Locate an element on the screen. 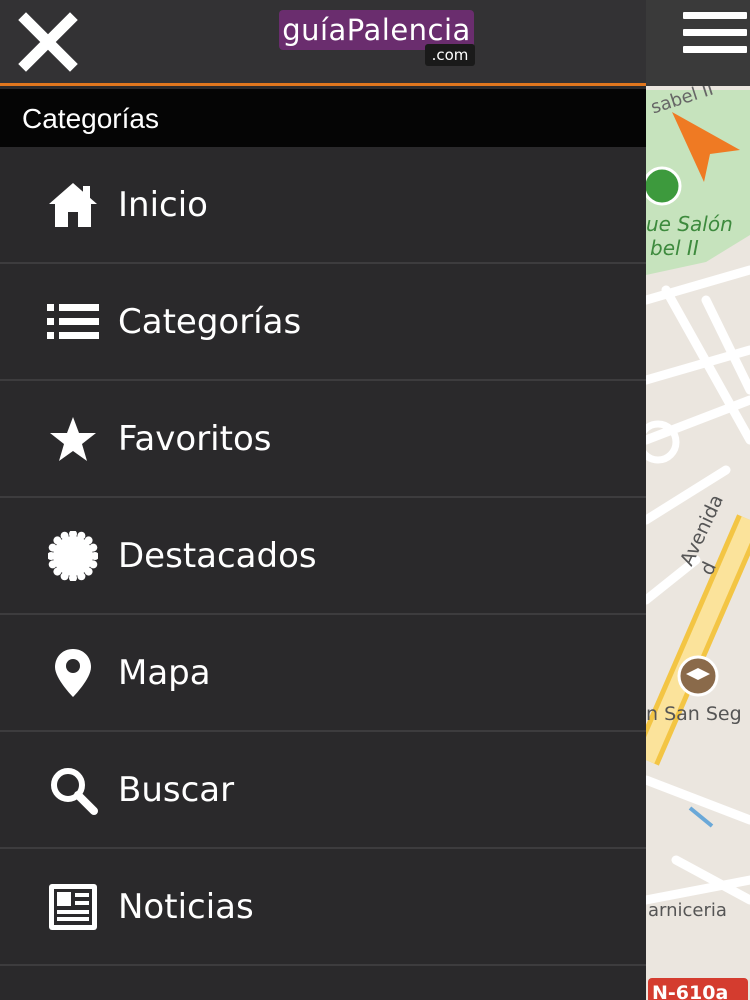 The image size is (750, 1000). menu-item-label: Mapa is located at coordinates (164, 672).